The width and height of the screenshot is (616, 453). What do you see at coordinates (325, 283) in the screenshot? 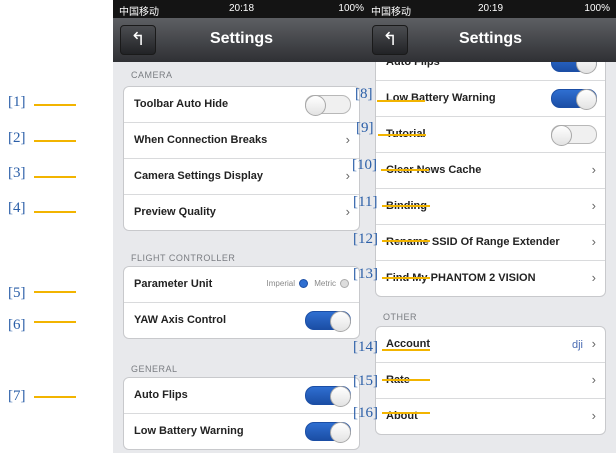
I see `metric-option-label: Metric` at bounding box center [325, 283].